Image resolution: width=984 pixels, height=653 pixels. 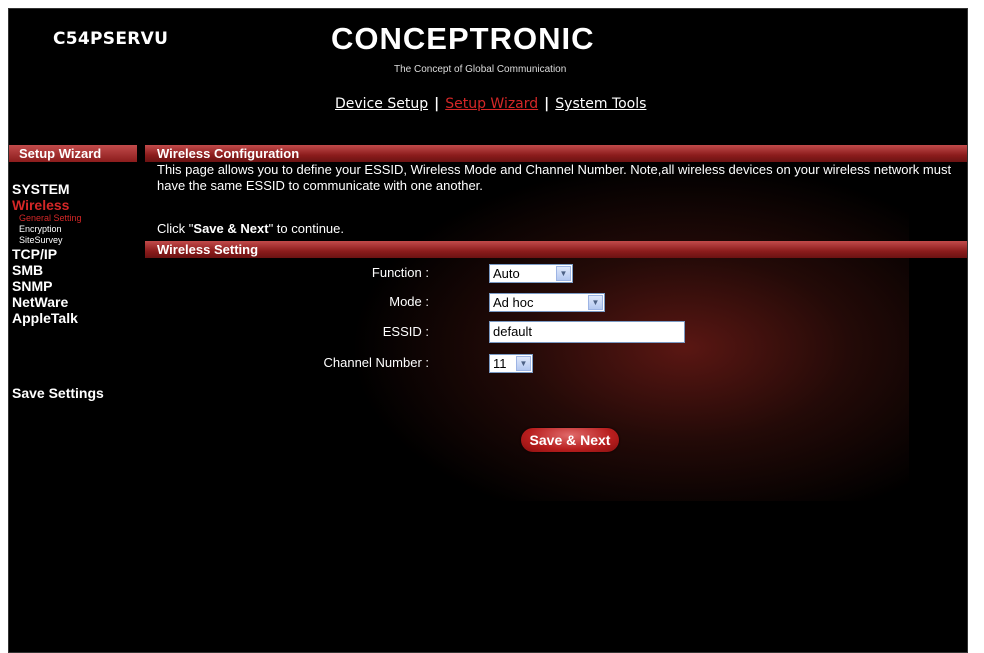 What do you see at coordinates (74, 218) in the screenshot?
I see `sidebar-subitem-general-setting: General Setting` at bounding box center [74, 218].